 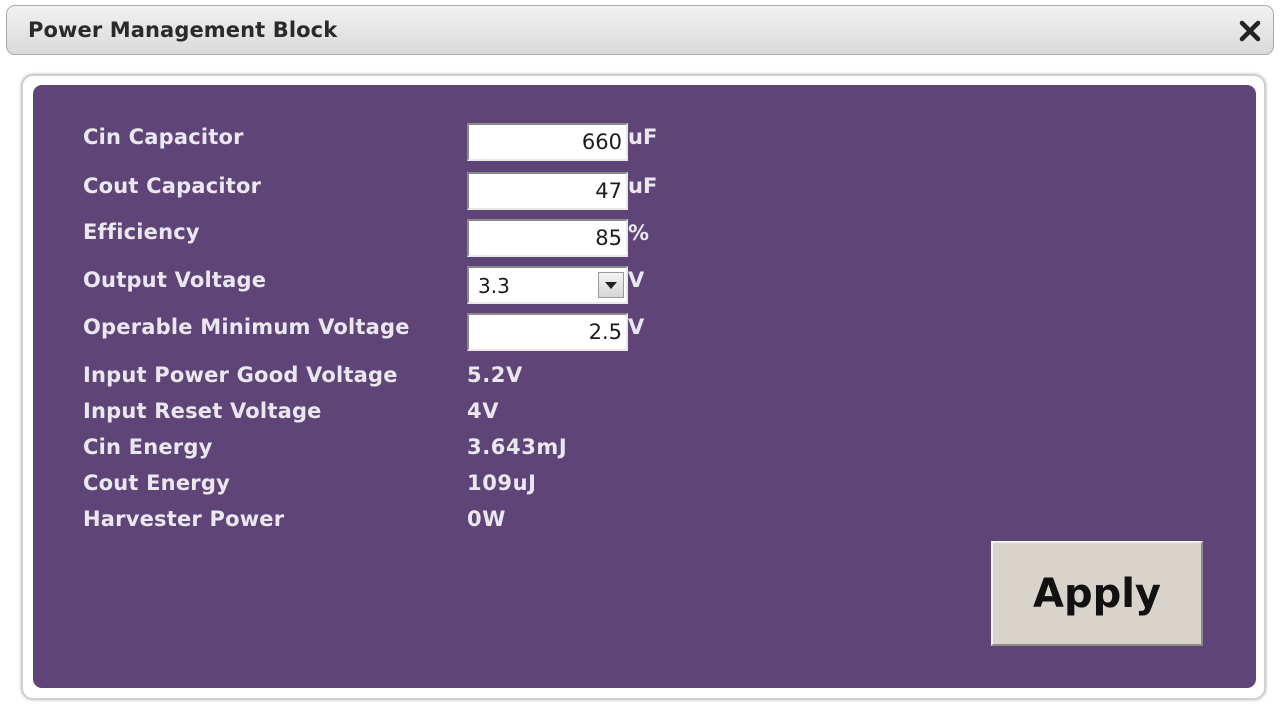 I want to click on input-power-good-voltage-label: Input Power Good Voltage, so click(x=240, y=375).